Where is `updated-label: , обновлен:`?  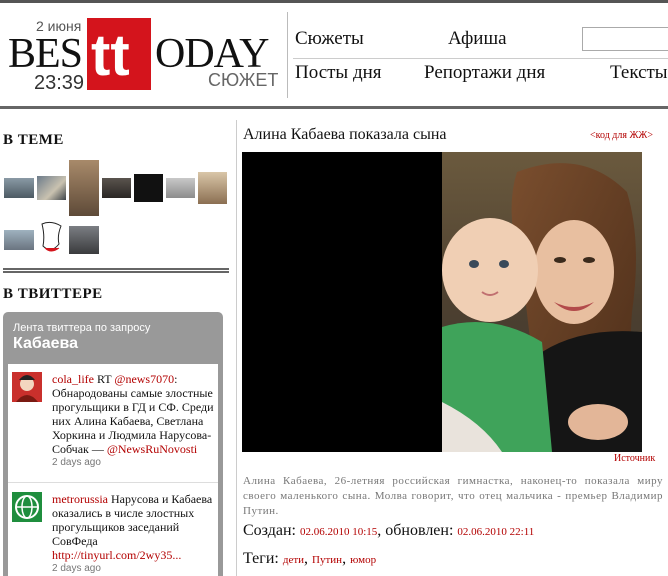 updated-label: , обновлен: is located at coordinates (417, 530).